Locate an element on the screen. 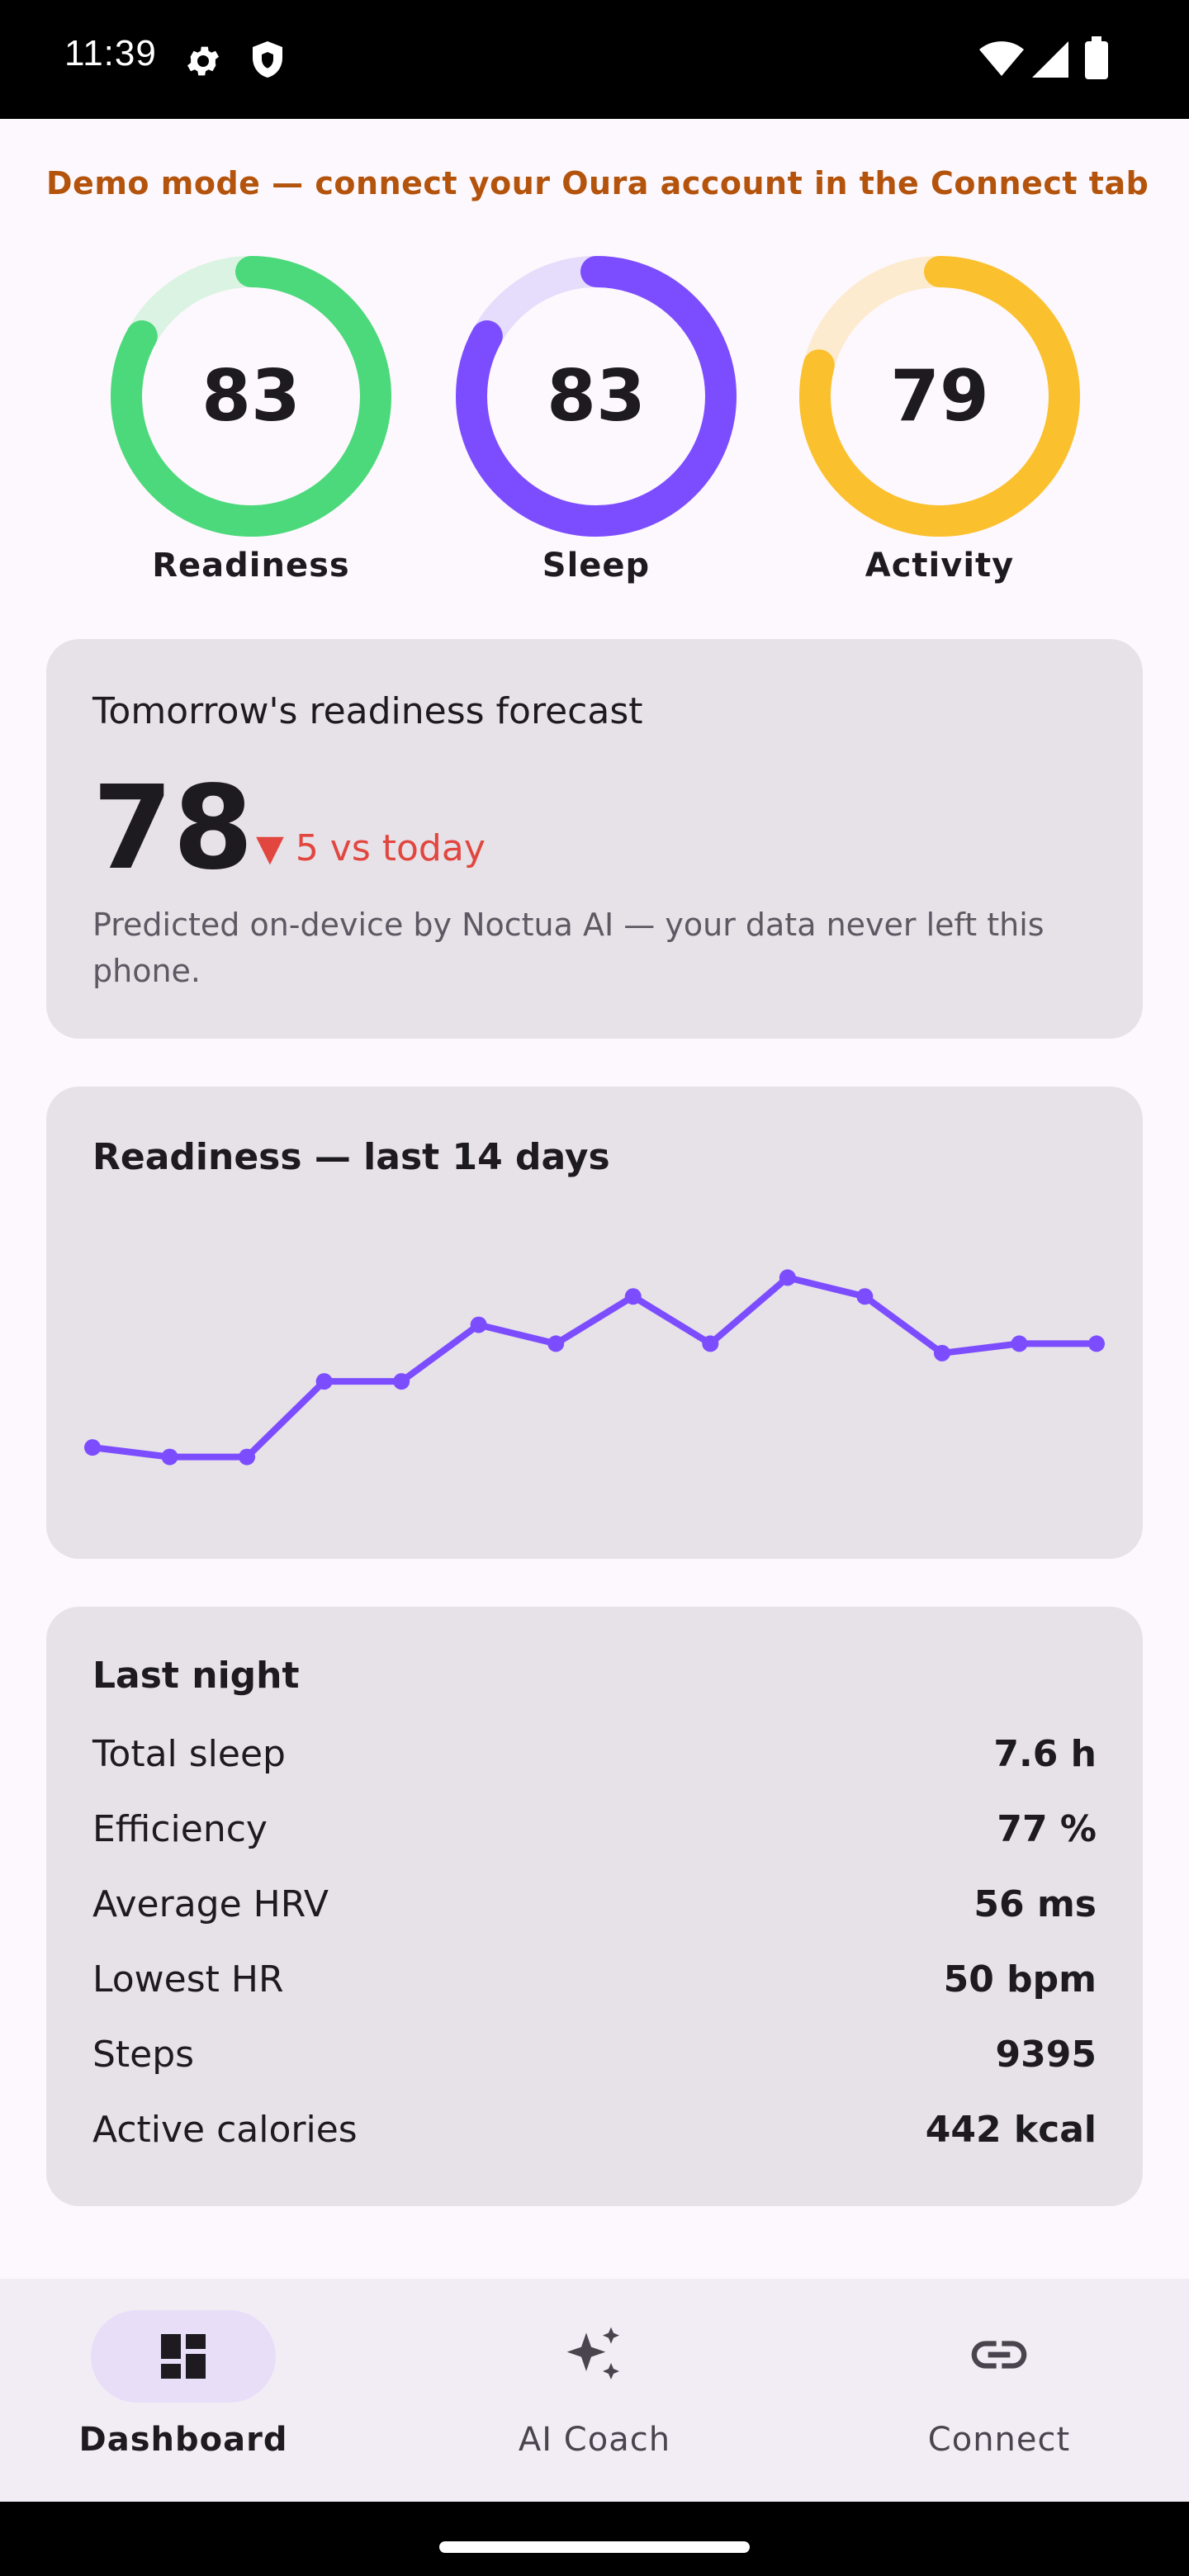 This screenshot has height=2576, width=1189. stat-value: 442 kcal is located at coordinates (1011, 2129).